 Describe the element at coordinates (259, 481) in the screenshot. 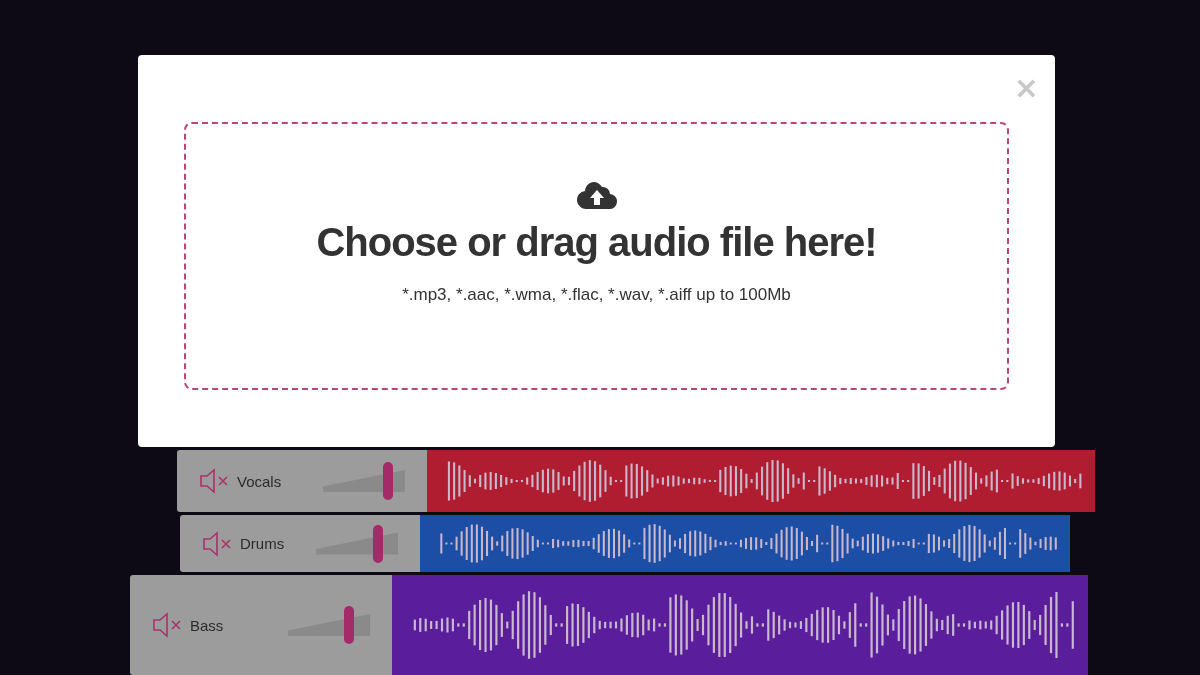

I see `track-name: Vocals` at that location.